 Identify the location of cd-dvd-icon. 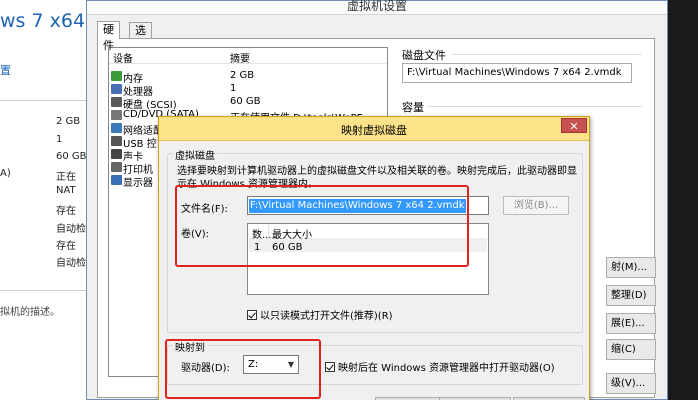
(116, 115).